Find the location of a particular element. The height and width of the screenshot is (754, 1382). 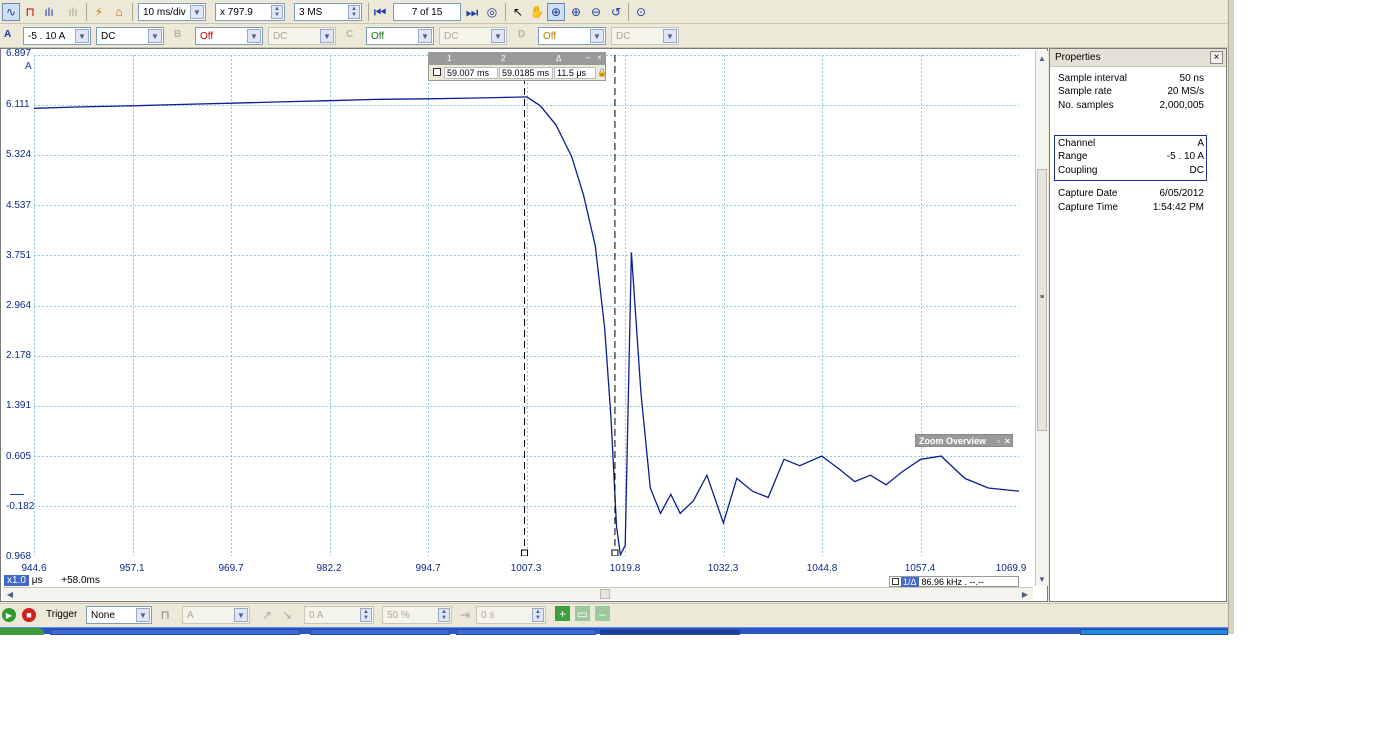

start-button is located at coordinates (22, 631).